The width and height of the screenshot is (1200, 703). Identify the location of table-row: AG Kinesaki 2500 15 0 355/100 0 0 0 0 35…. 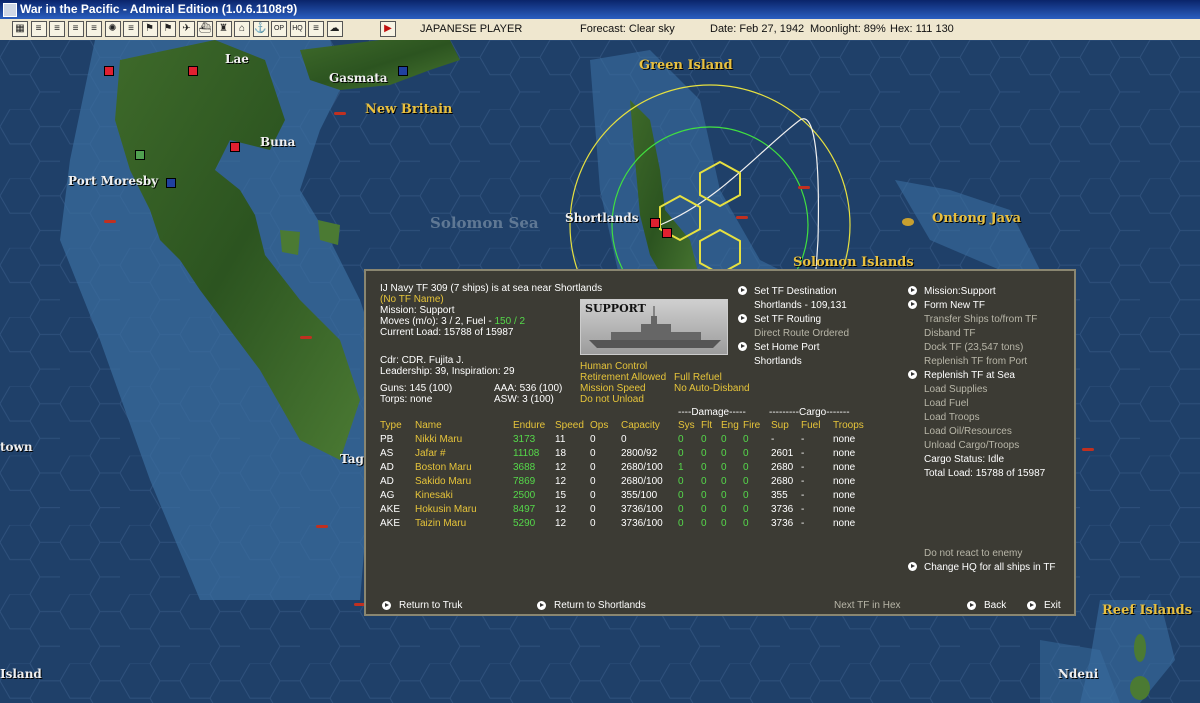
(631, 495).